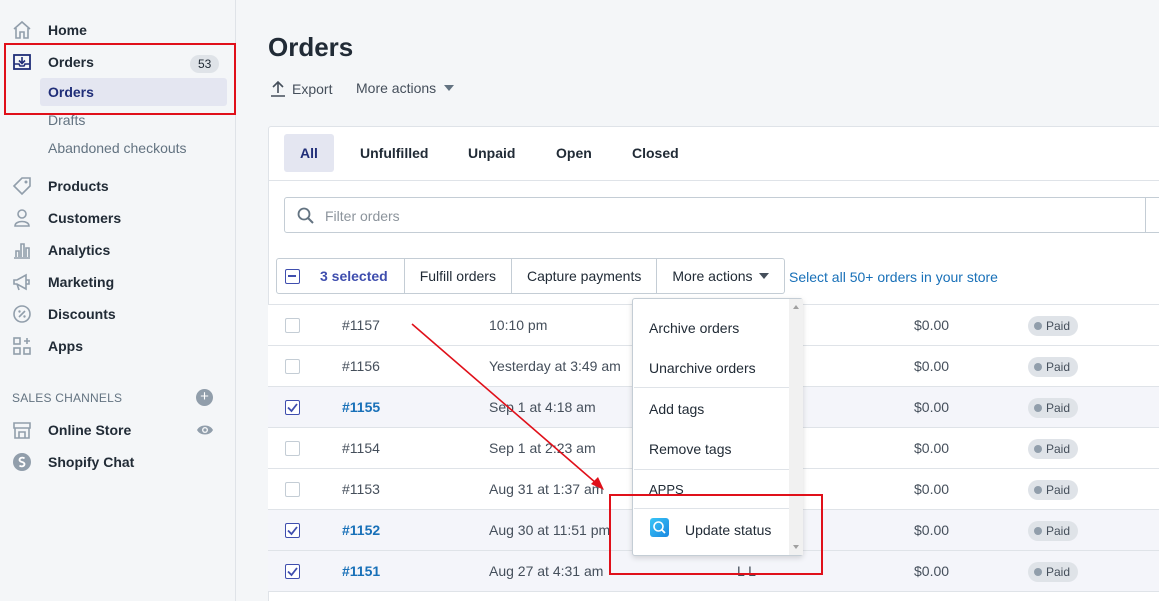 This screenshot has height=601, width=1159. What do you see at coordinates (716, 534) in the screenshot?
I see `update-status-annotation-box` at bounding box center [716, 534].